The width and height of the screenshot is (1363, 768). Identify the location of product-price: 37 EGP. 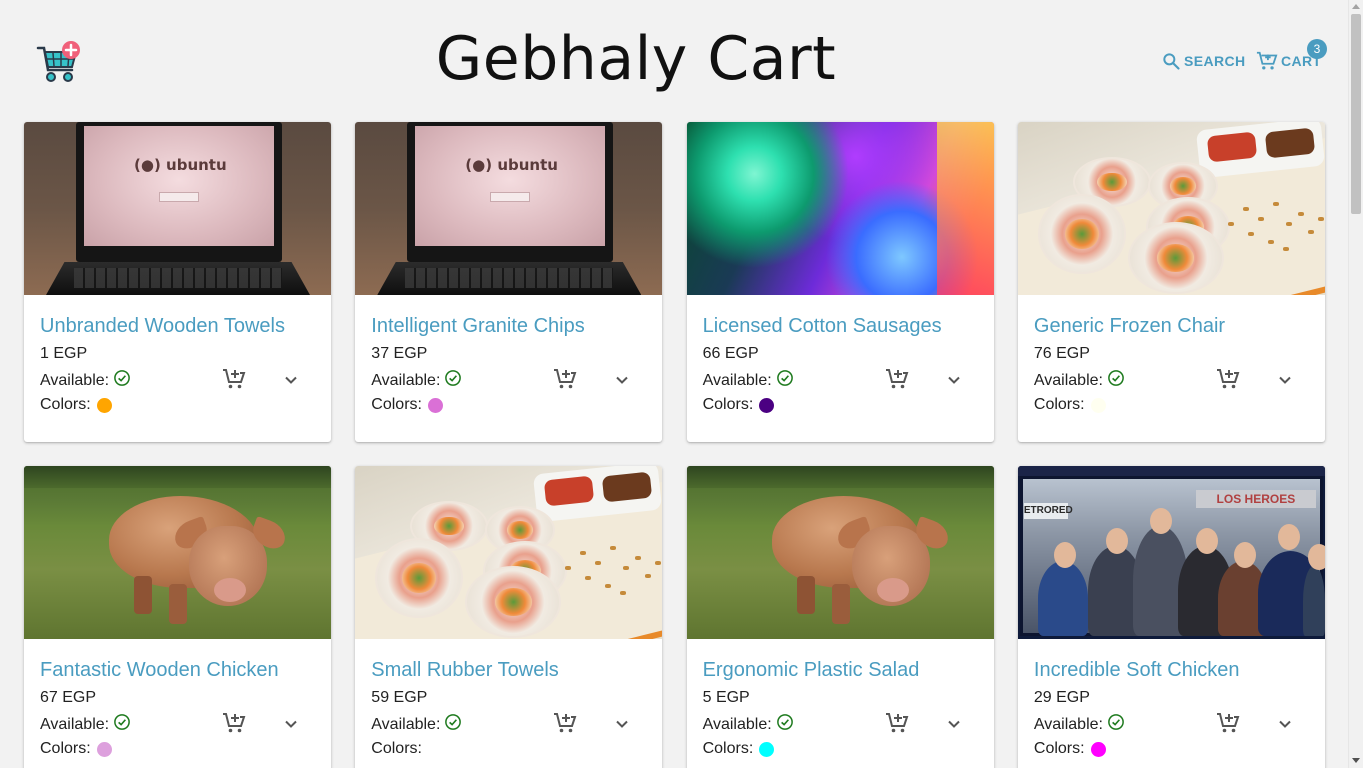
(399, 353).